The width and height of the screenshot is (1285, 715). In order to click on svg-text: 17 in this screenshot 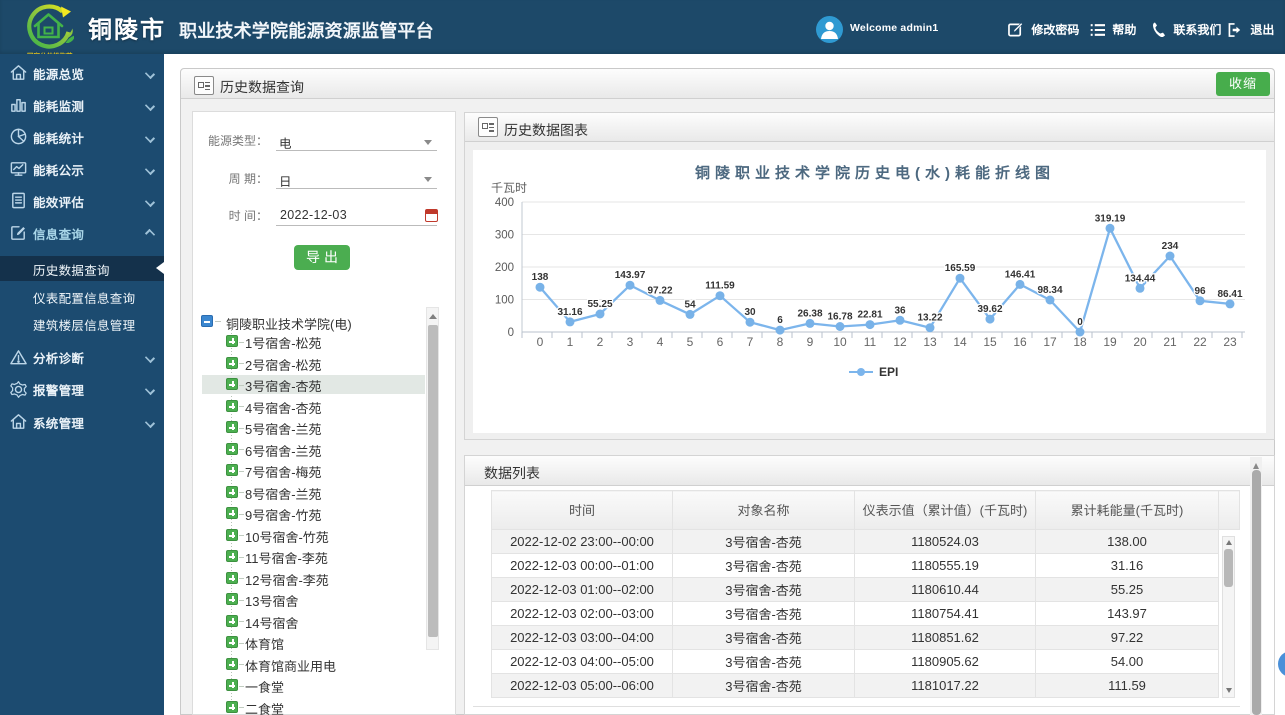, I will do `click(1050, 342)`.